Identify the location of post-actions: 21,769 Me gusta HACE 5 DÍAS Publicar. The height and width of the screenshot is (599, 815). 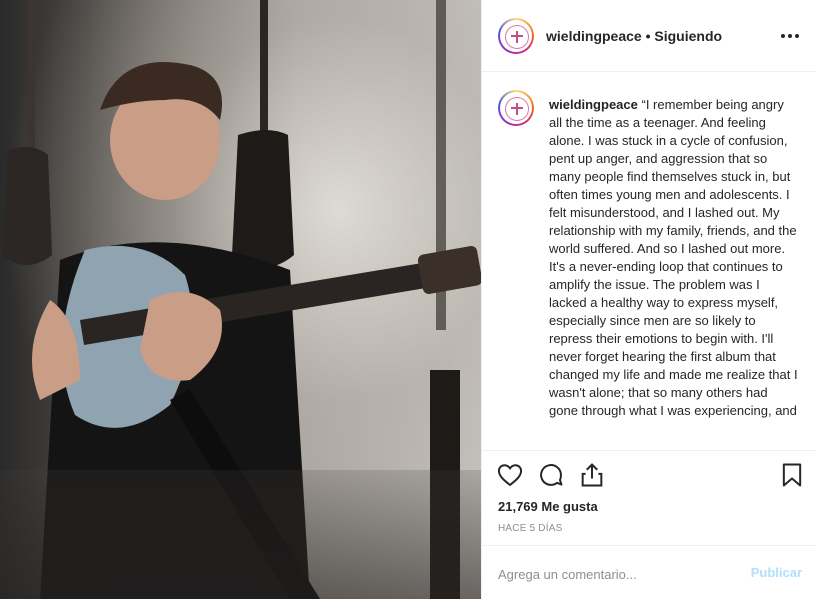
(648, 524).